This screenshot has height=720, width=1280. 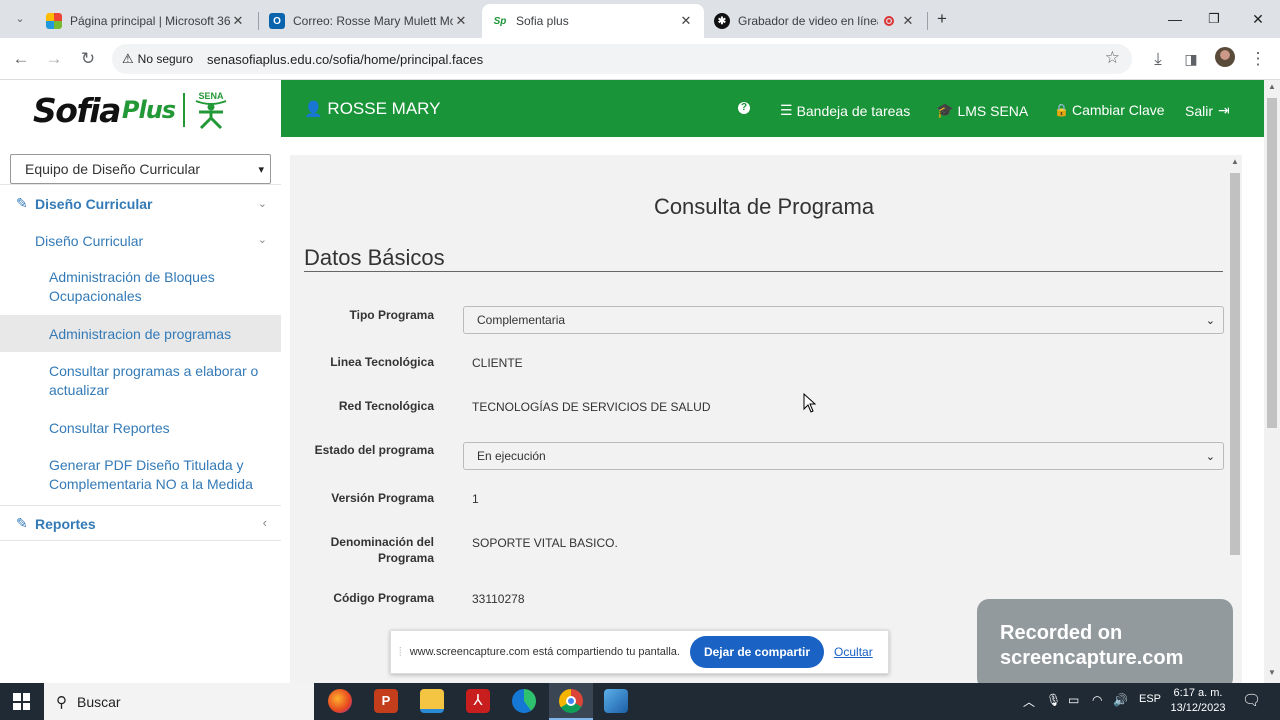 What do you see at coordinates (786, 110) in the screenshot?
I see `inbox-icon: ☰` at bounding box center [786, 110].